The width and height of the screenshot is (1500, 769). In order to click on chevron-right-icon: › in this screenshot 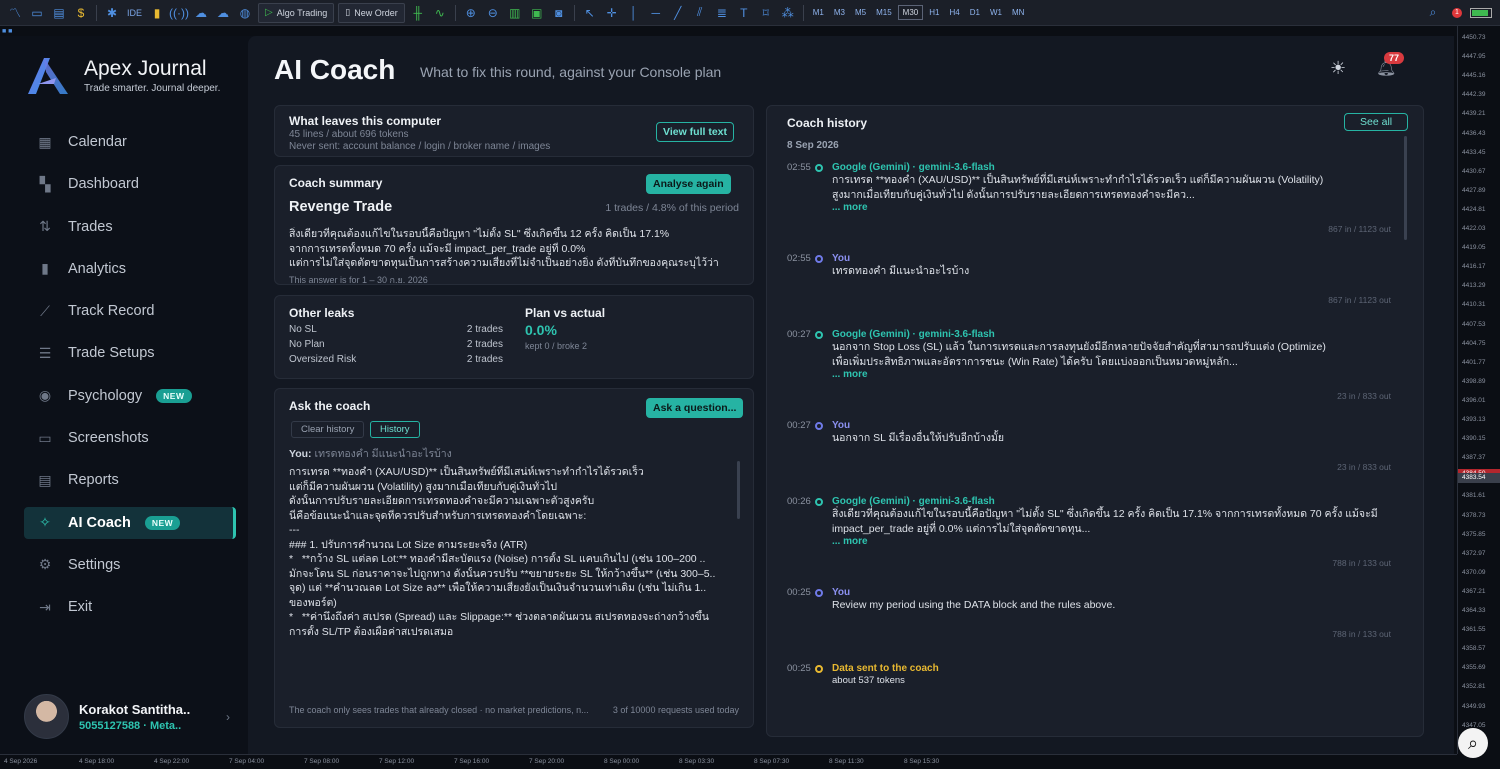, I will do `click(228, 717)`.